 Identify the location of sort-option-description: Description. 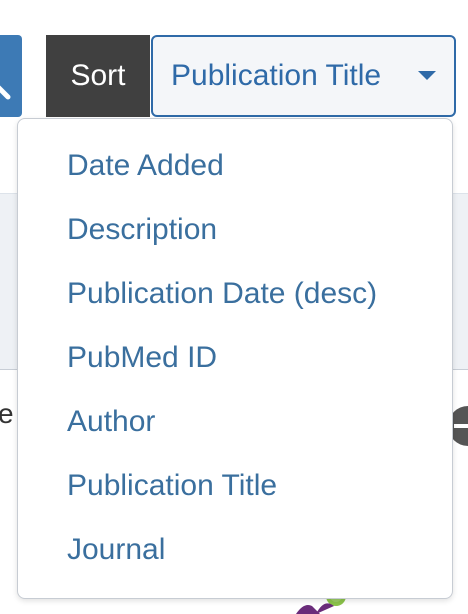
(235, 230).